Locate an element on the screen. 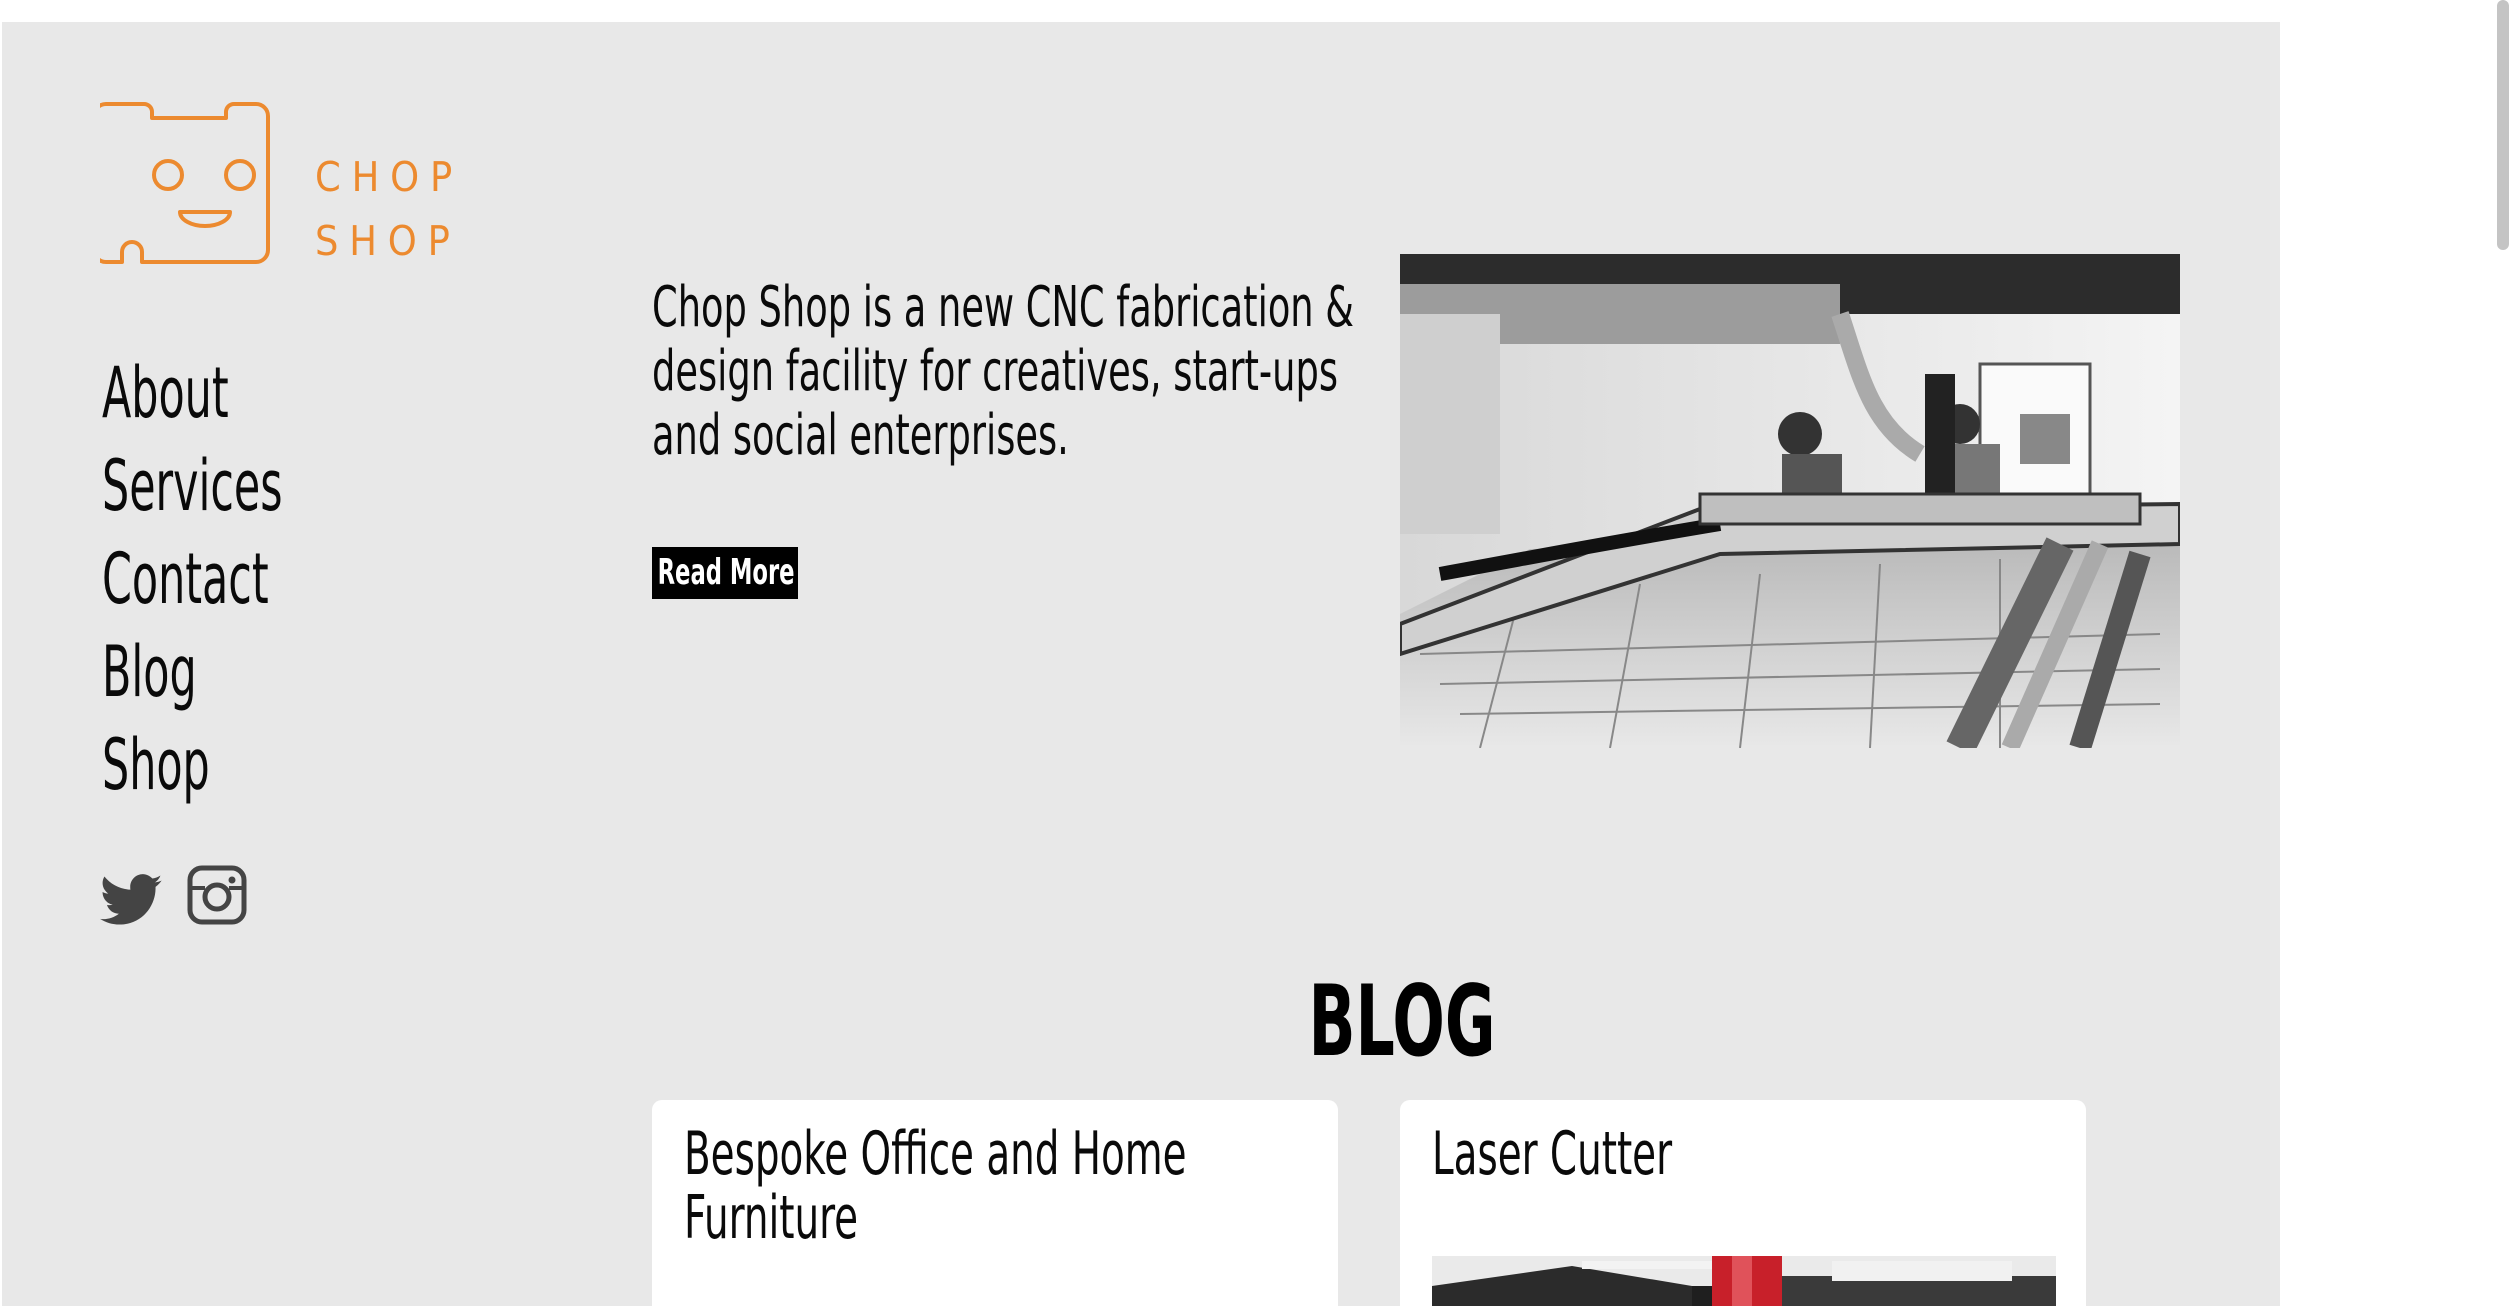 This screenshot has width=2512, height=1306. nav-item-services: Services is located at coordinates (192, 486).